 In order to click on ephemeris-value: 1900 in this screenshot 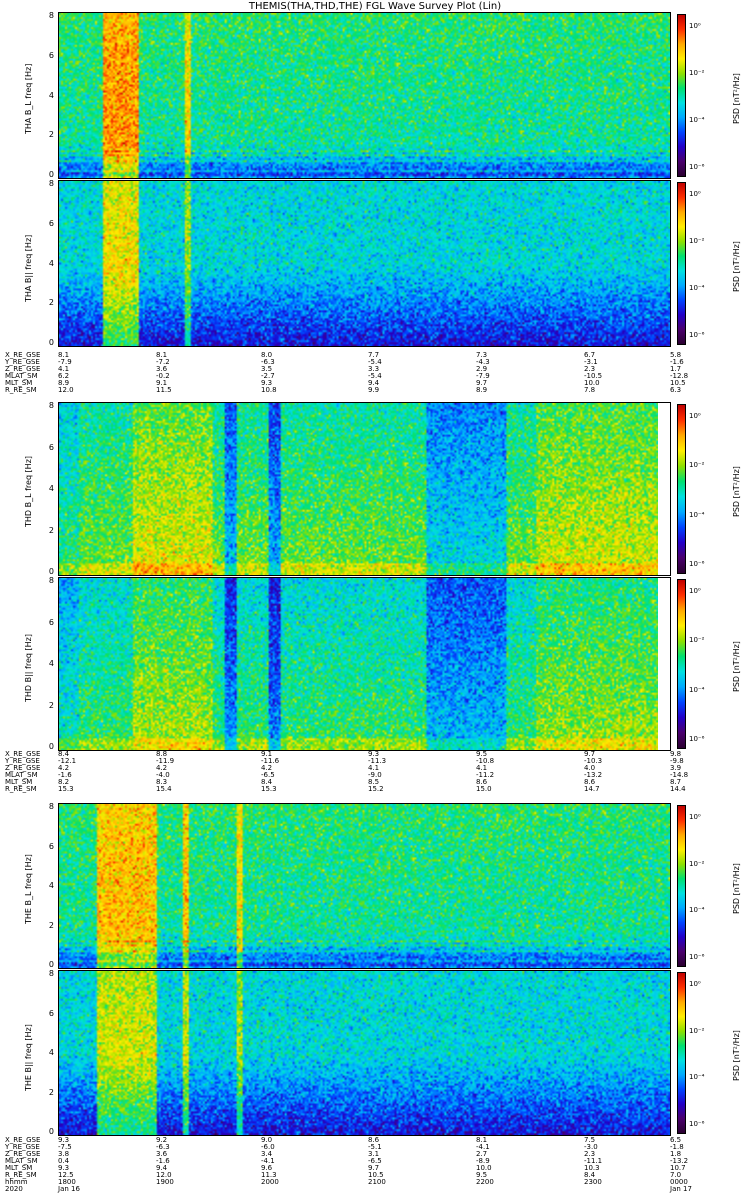, I will do `click(165, 1182)`.